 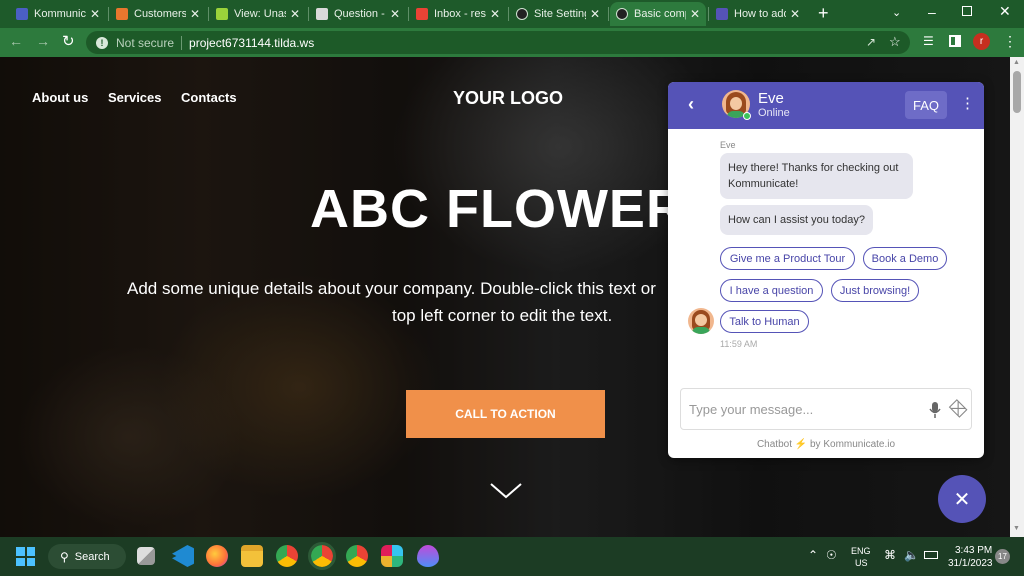 What do you see at coordinates (932, 12) in the screenshot?
I see `minimize-icon: –` at bounding box center [932, 12].